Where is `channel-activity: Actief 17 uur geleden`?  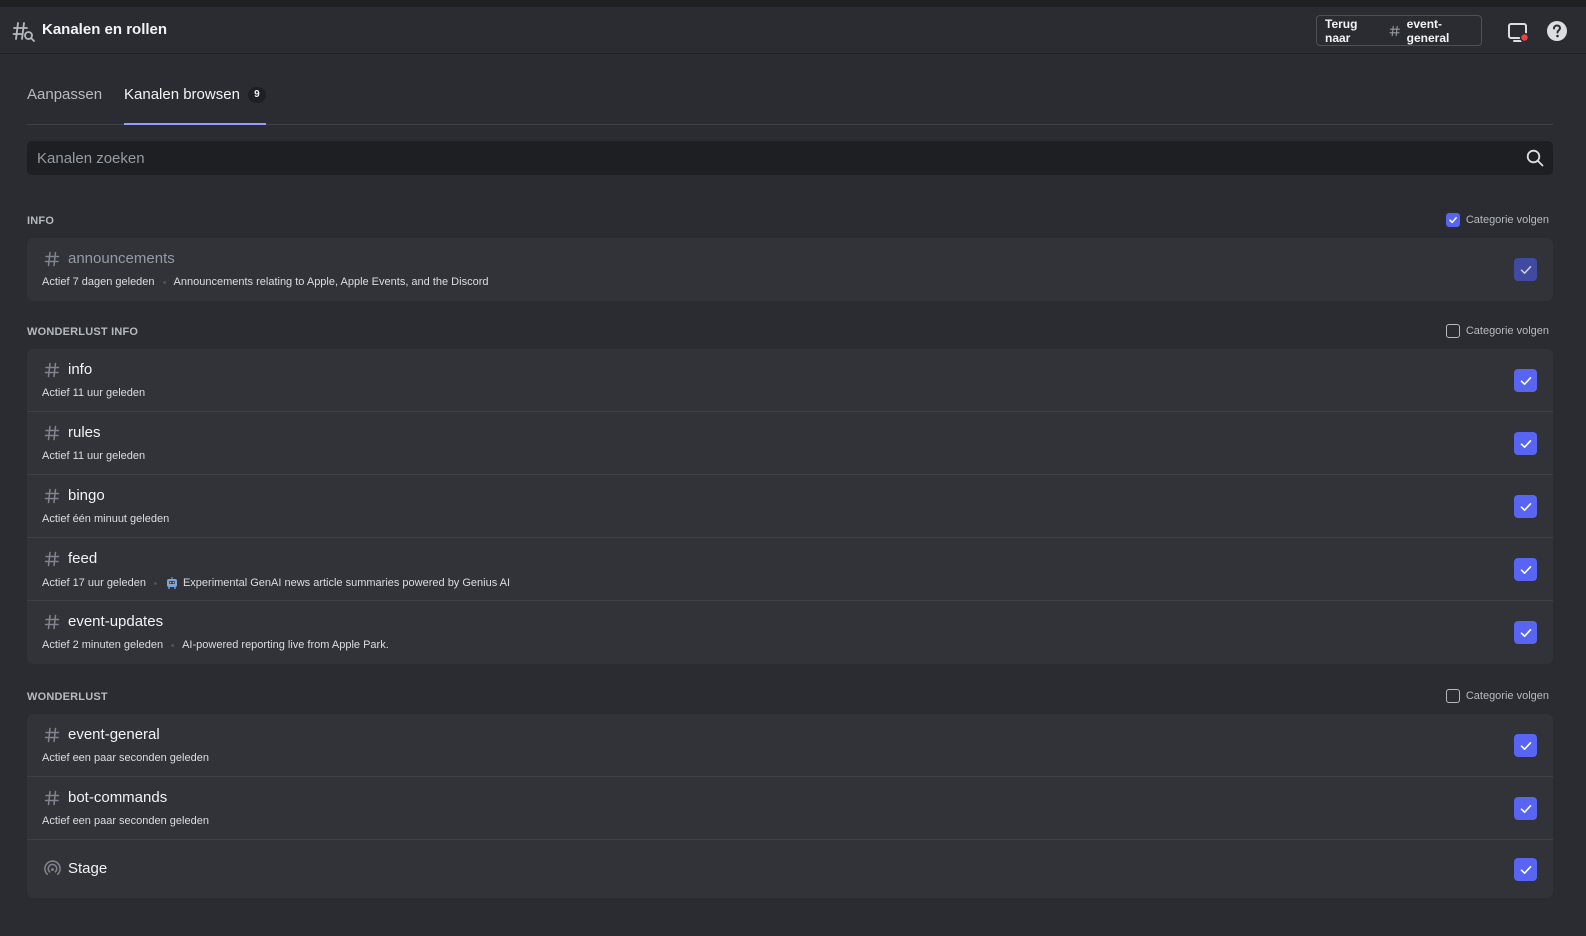
channel-activity: Actief 17 uur geleden is located at coordinates (94, 583).